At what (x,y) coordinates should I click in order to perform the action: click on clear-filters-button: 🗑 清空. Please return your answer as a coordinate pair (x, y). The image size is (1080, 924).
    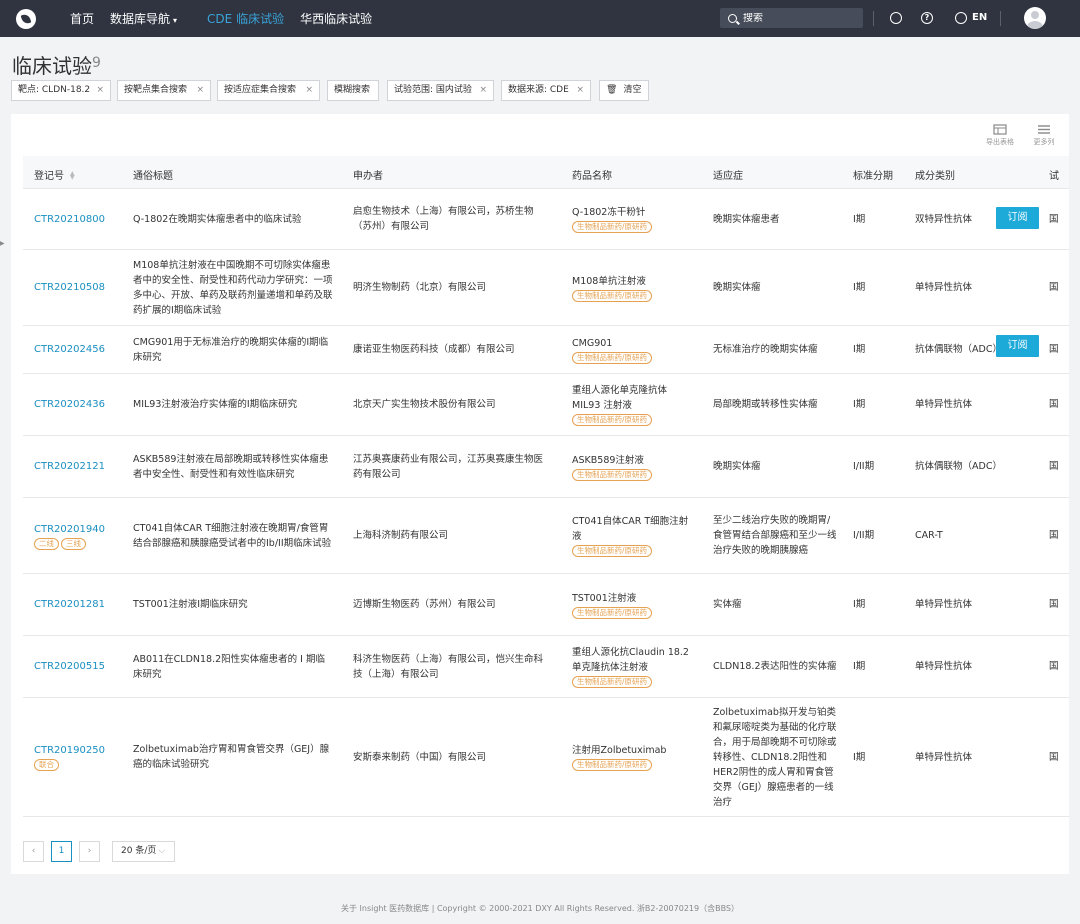
    Looking at the image, I should click on (624, 90).